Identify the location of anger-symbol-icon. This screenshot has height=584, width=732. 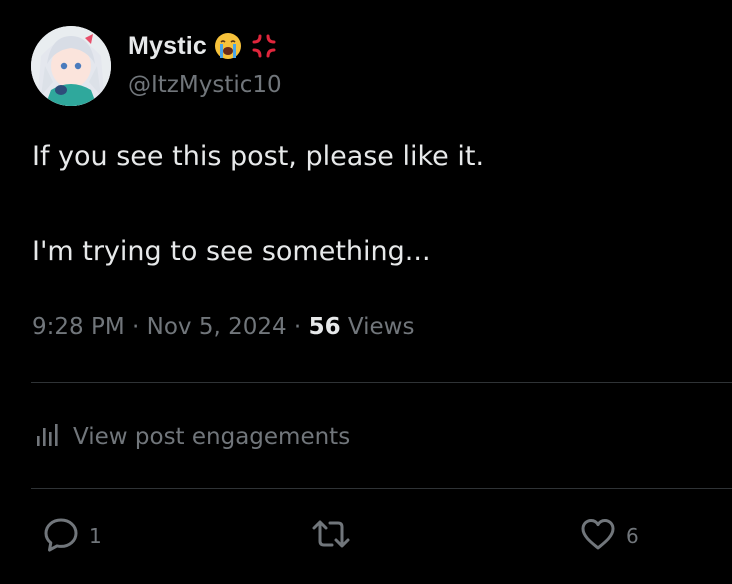
(264, 46).